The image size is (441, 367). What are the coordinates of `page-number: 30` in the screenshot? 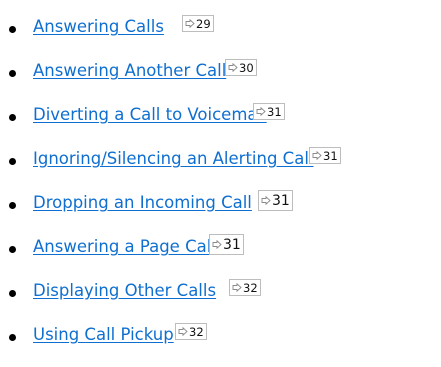 It's located at (246, 67).